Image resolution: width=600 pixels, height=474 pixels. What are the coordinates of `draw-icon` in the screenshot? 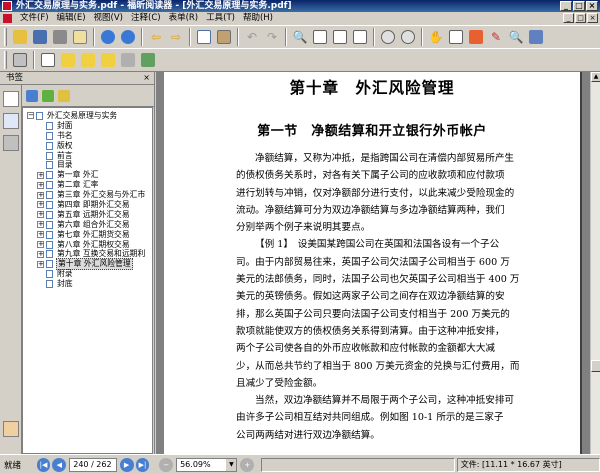 It's located at (148, 60).